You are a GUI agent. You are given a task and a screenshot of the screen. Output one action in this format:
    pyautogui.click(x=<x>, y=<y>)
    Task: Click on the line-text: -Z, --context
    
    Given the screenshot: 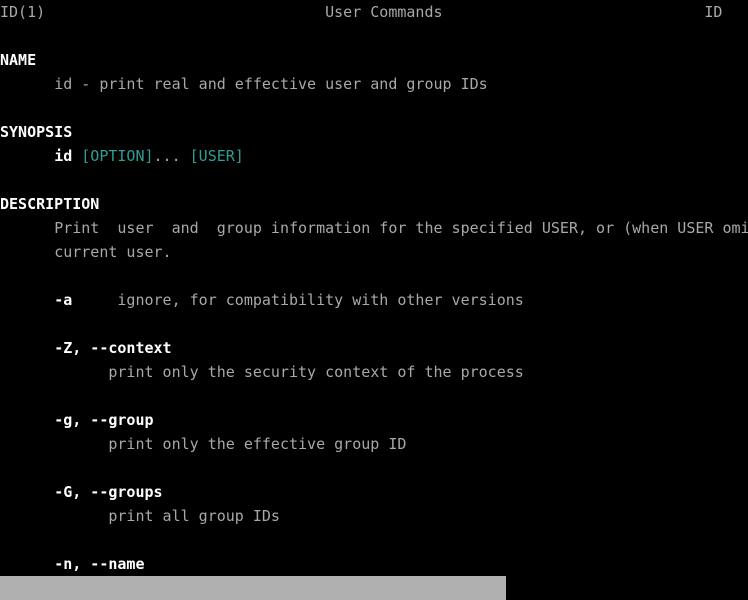 What is the action you would take?
    pyautogui.click(x=113, y=348)
    